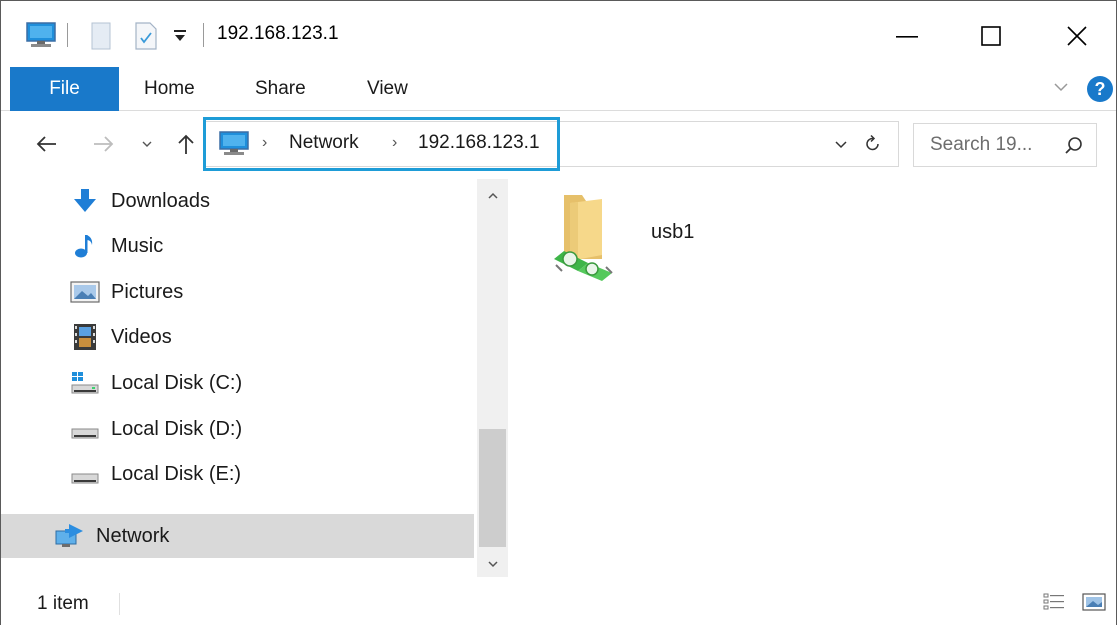 The height and width of the screenshot is (625, 1117). I want to click on nav-item-downloads: Downloads, so click(237, 201).